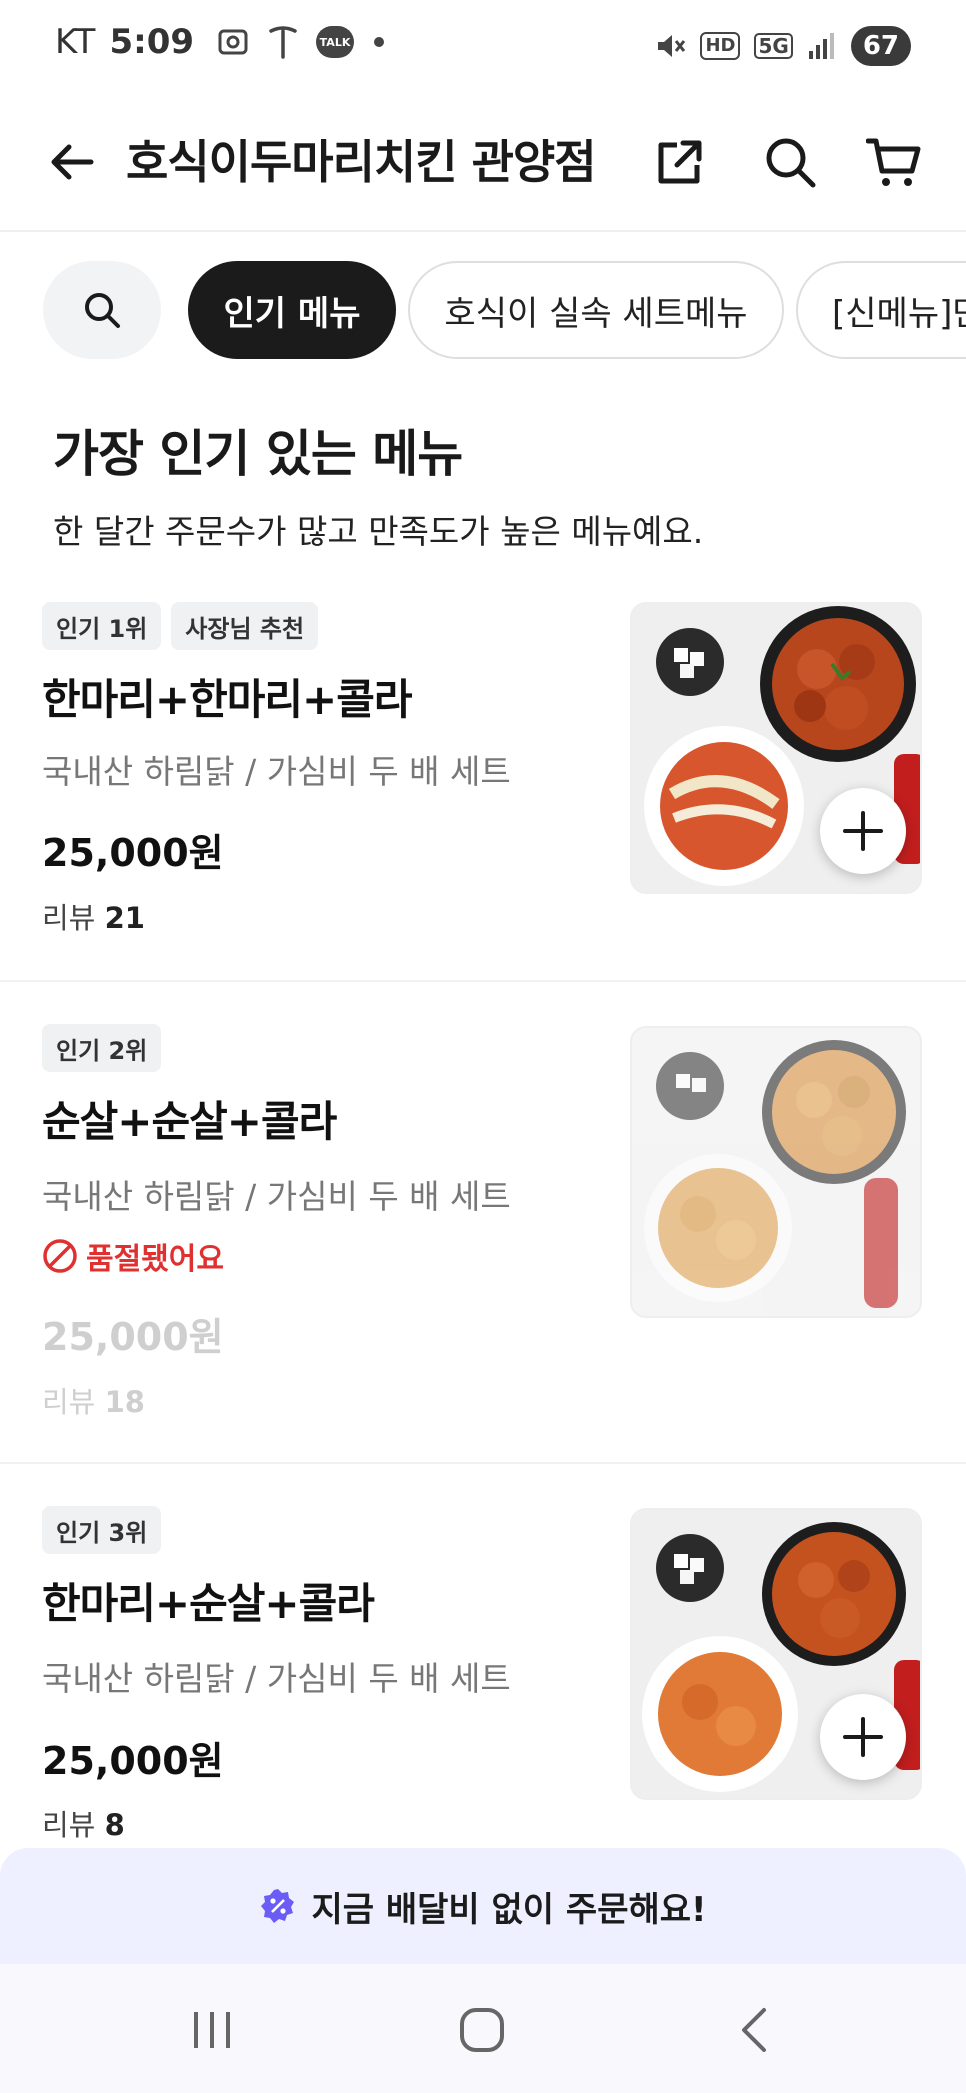 Image resolution: width=966 pixels, height=2093 pixels. What do you see at coordinates (152, 42) in the screenshot?
I see `status-time: 5:09` at bounding box center [152, 42].